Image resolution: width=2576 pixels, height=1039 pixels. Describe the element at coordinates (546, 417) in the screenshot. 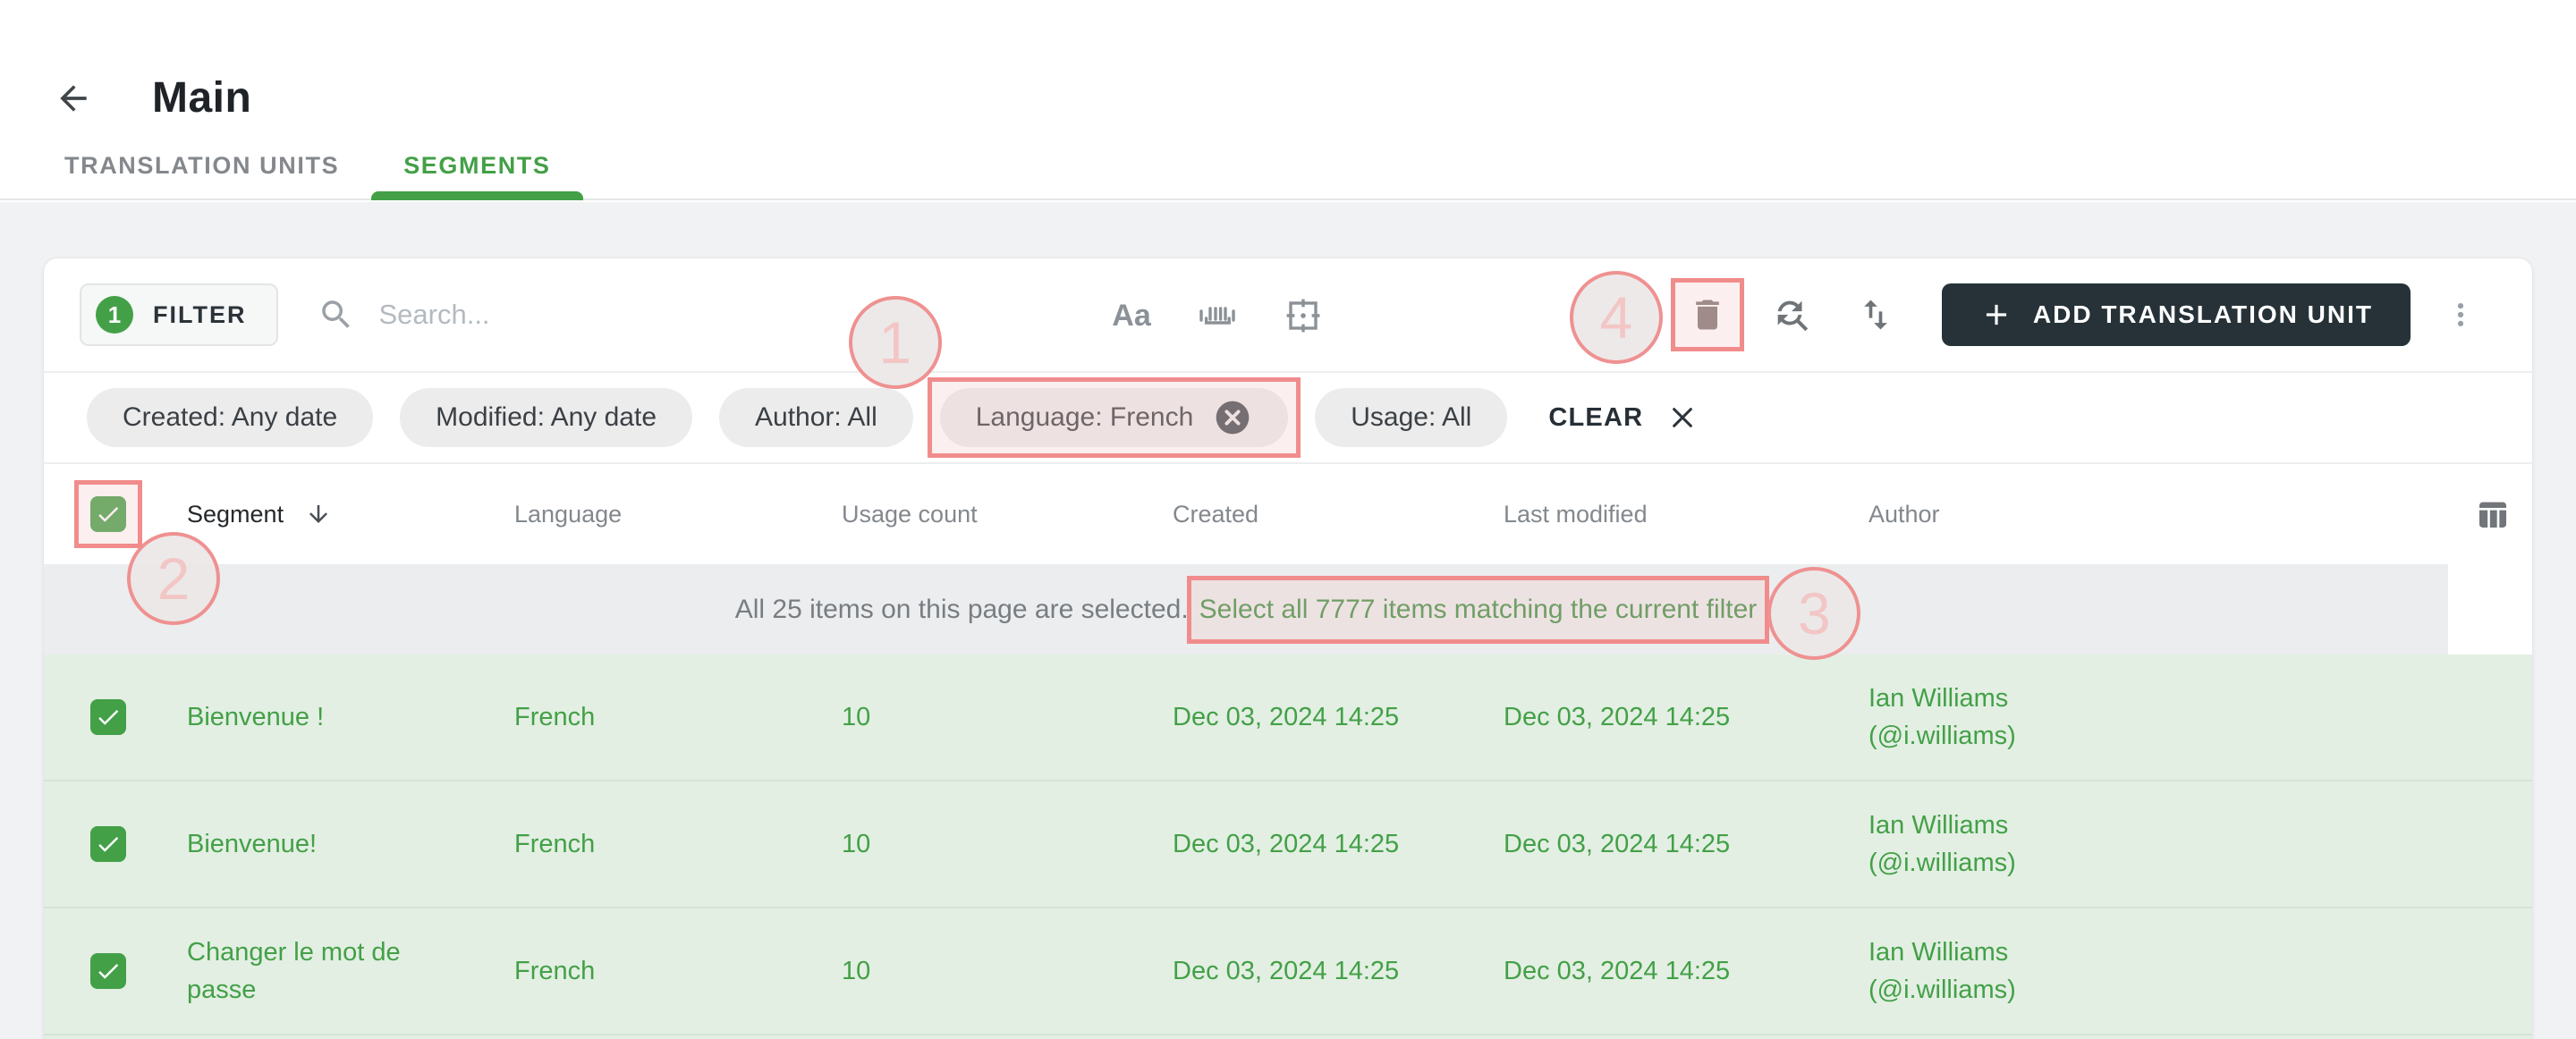

I see `filter-chip-modified: Modified: Any date` at that location.